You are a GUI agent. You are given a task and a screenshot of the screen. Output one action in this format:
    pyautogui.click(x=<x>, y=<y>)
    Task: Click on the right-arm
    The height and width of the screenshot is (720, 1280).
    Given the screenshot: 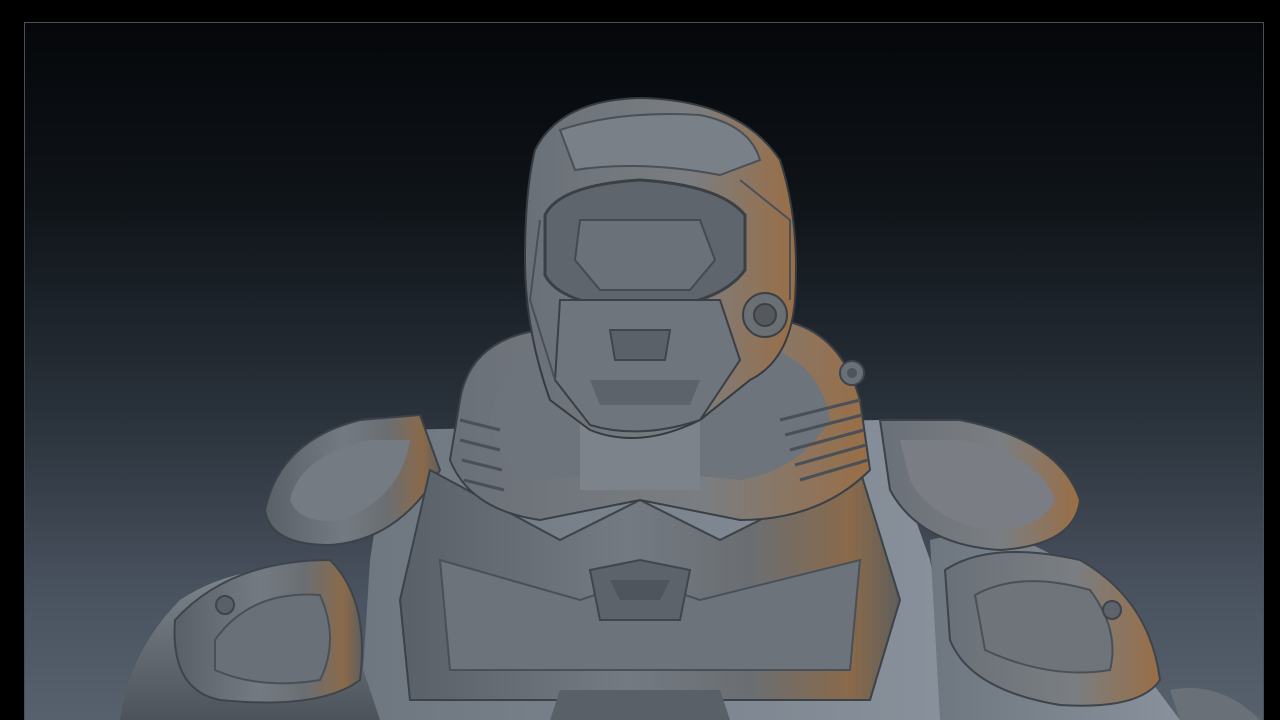 What is the action you would take?
    pyautogui.click(x=1095, y=626)
    